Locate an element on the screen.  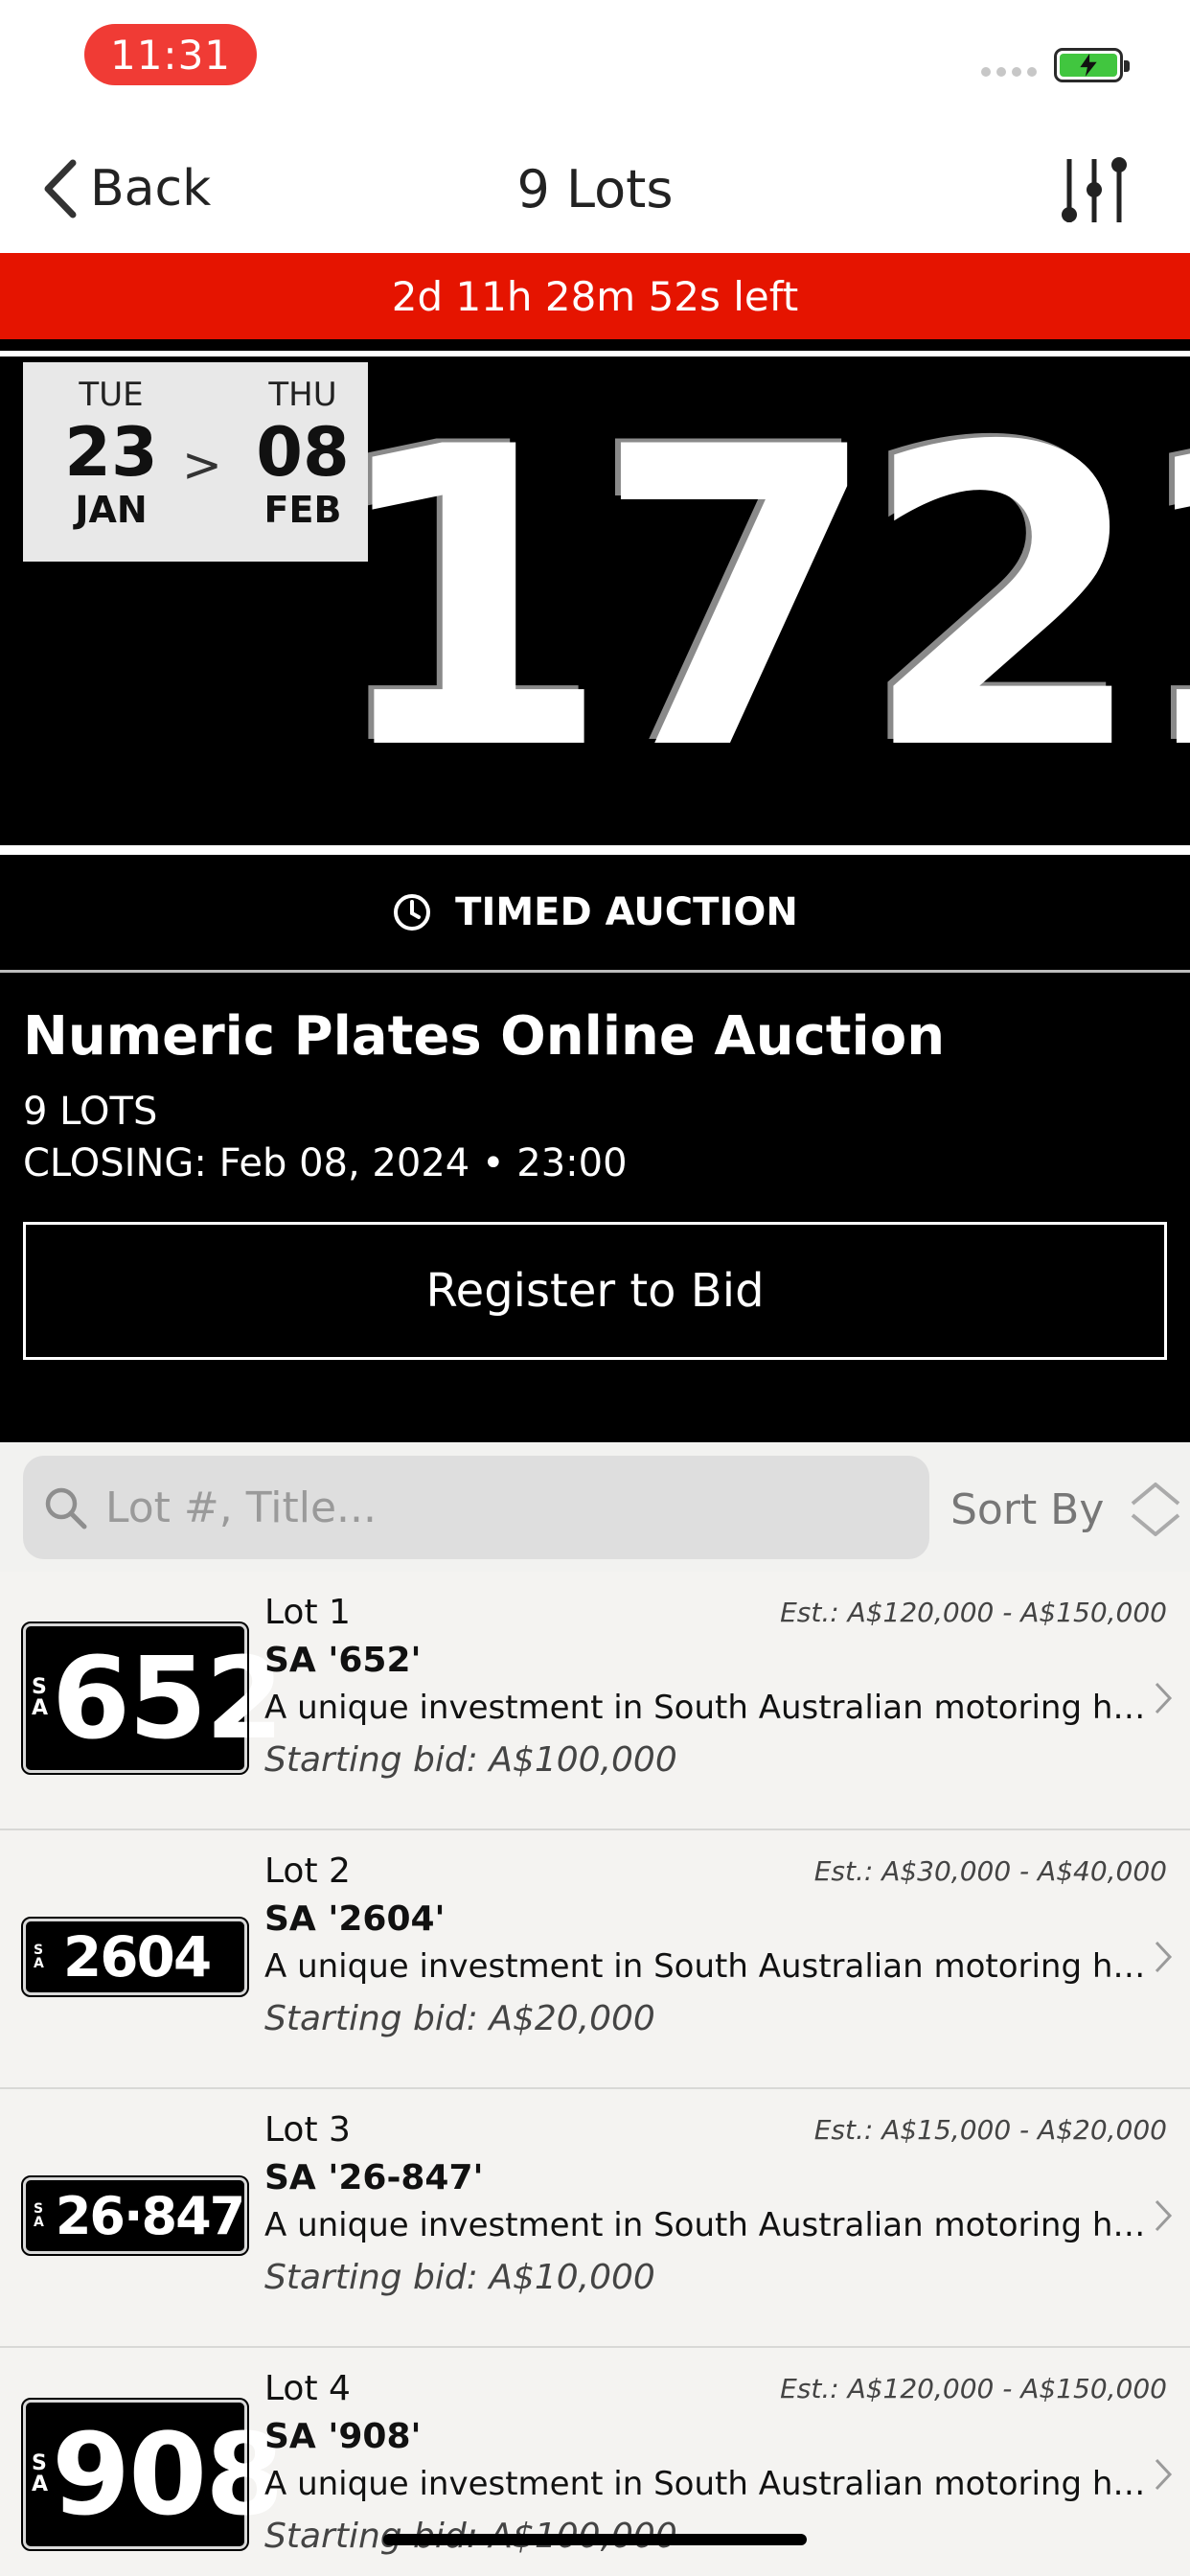
date-arrow: > is located at coordinates (202, 465).